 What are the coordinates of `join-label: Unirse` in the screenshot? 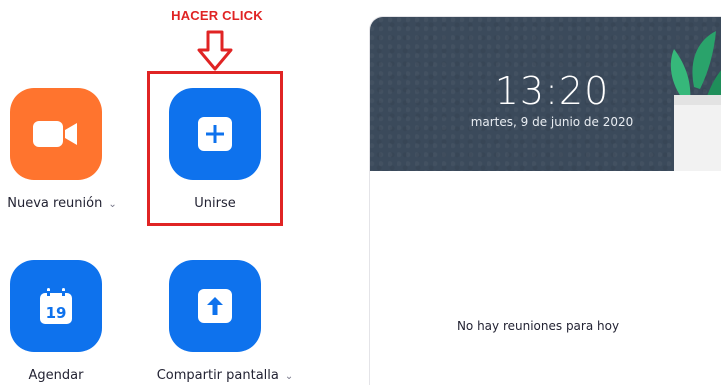 It's located at (215, 203).